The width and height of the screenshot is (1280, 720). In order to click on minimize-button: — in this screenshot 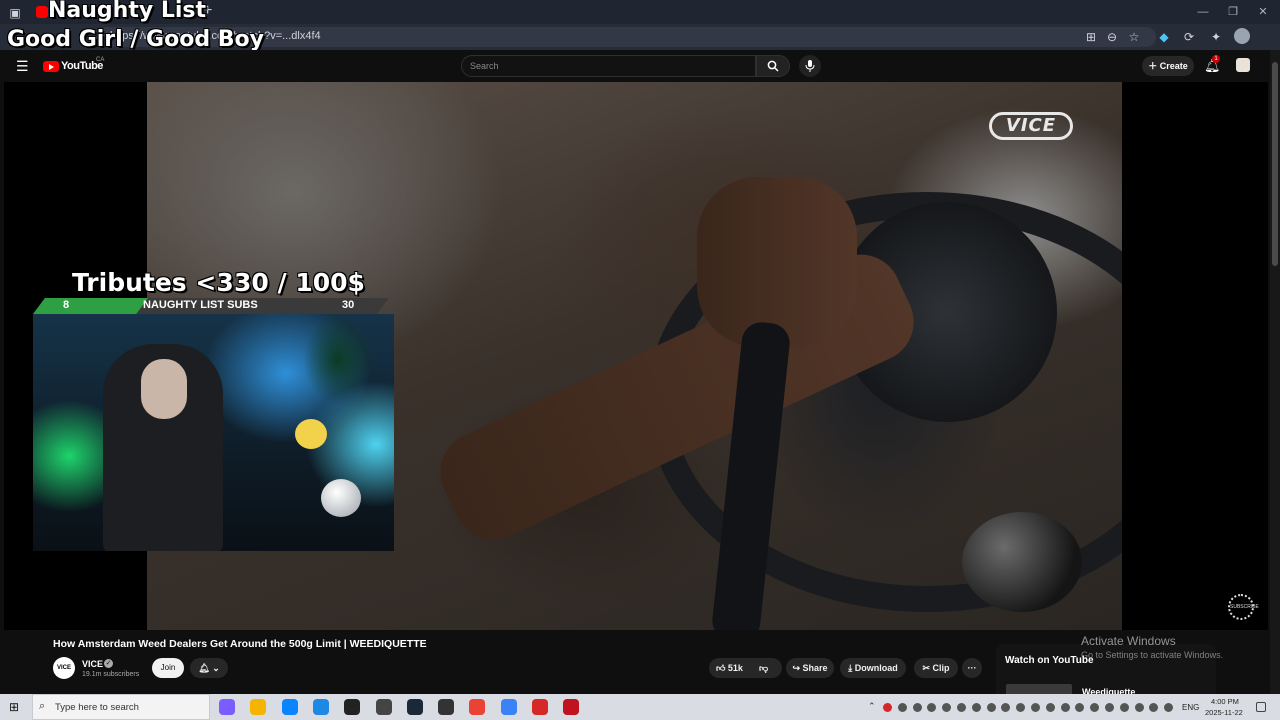, I will do `click(1203, 12)`.